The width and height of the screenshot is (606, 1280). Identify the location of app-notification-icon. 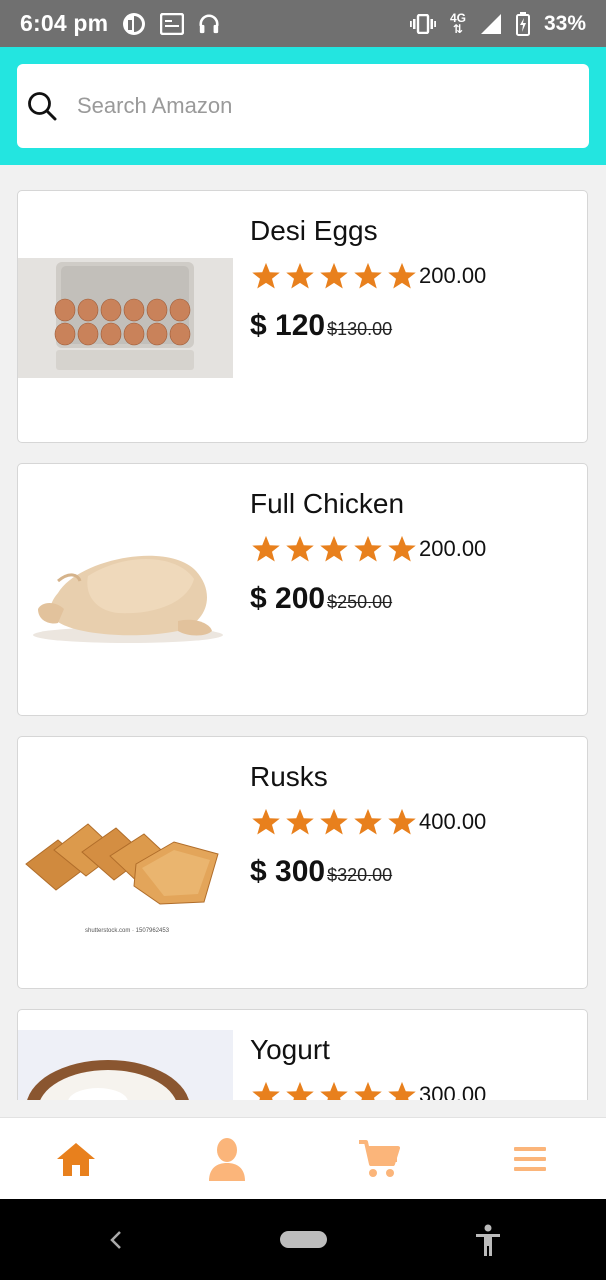
(134, 24).